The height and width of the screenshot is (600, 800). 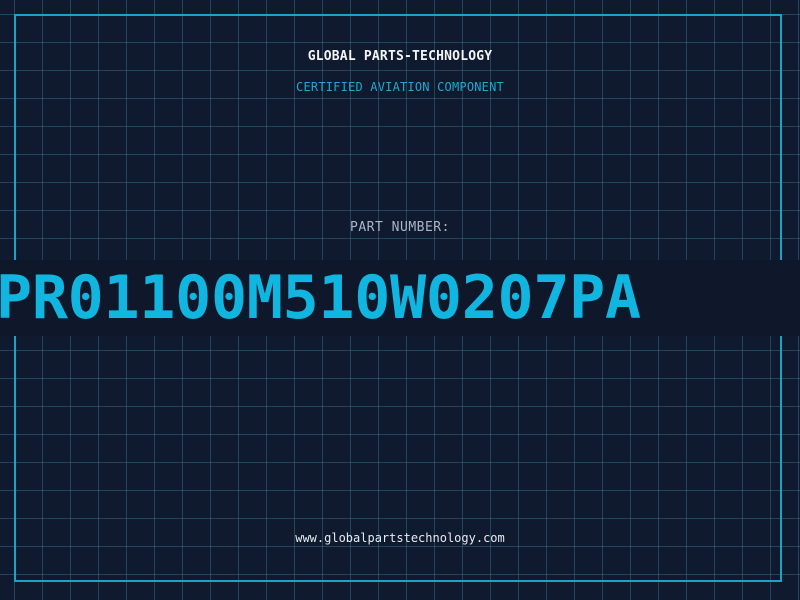 I want to click on part-number-value: PR01100M510W0207PA, so click(x=320, y=298).